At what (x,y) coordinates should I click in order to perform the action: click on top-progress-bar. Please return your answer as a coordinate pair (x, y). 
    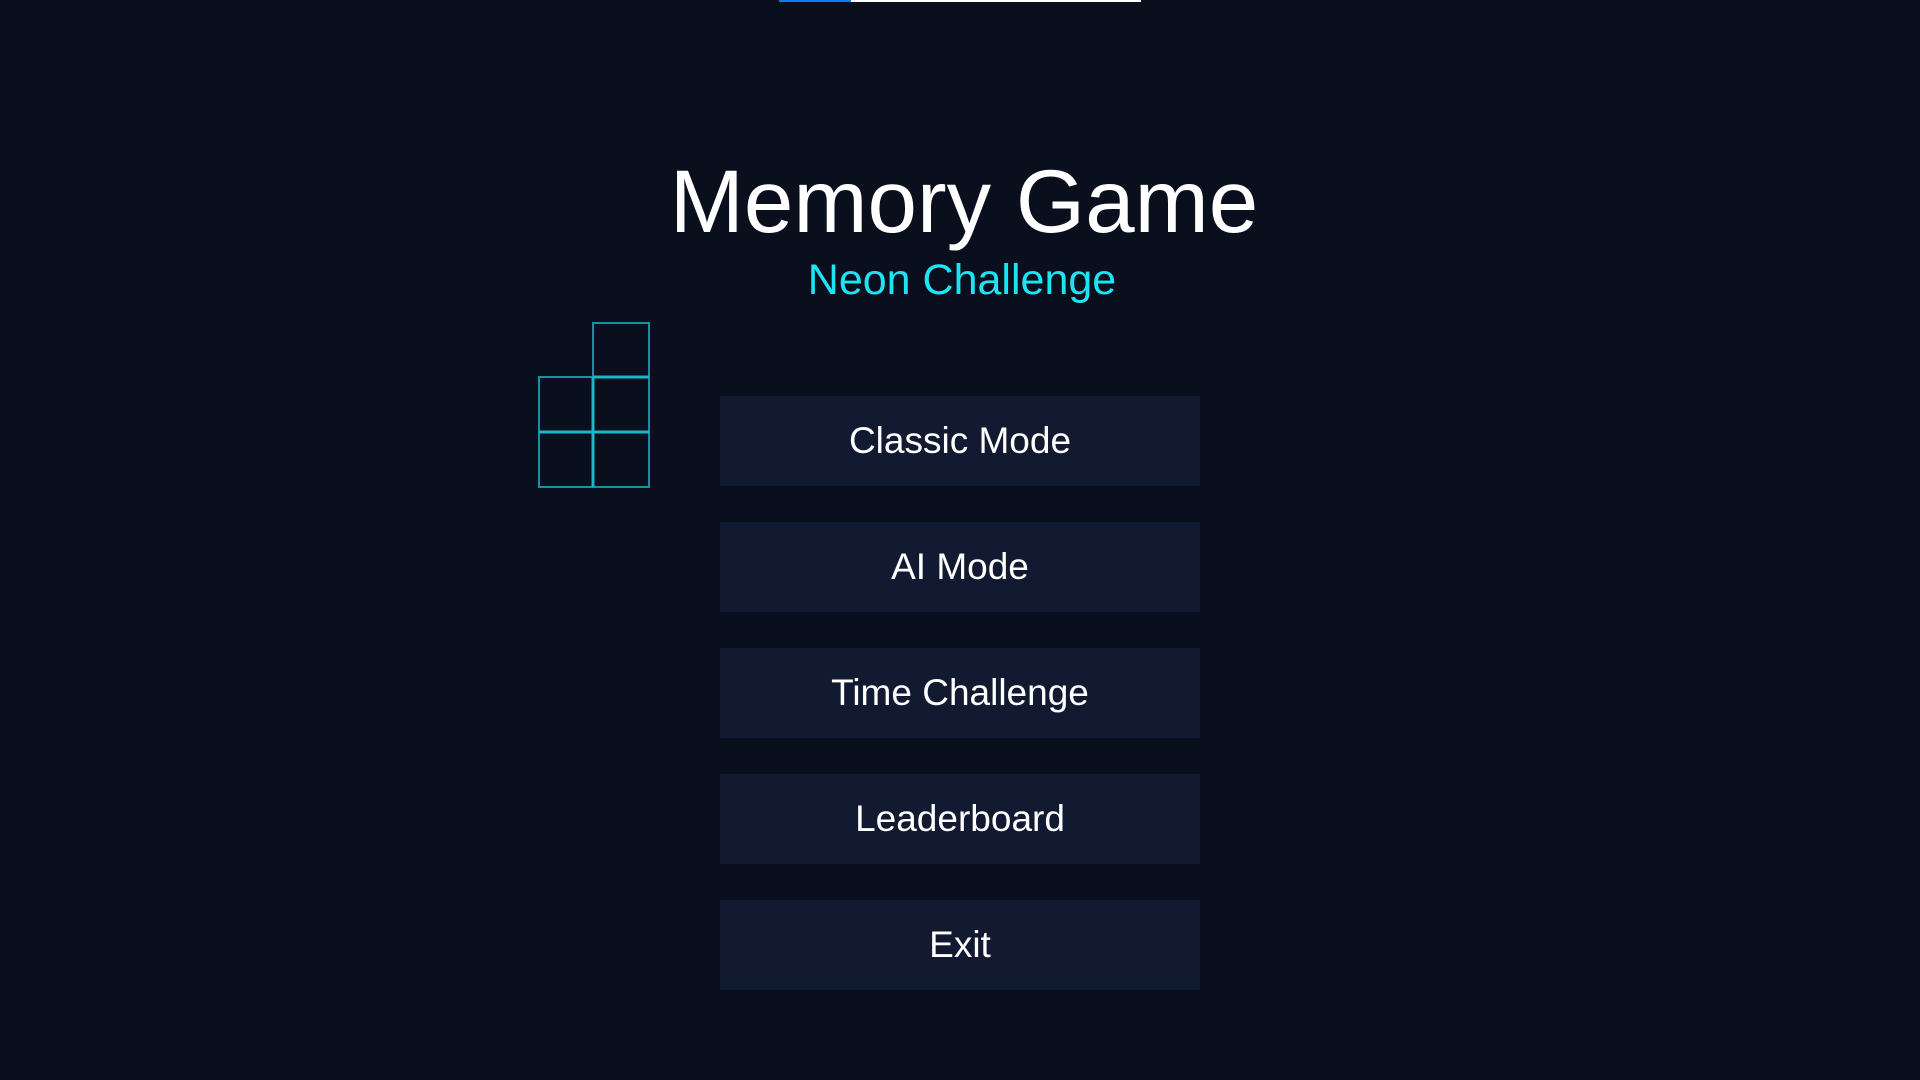
    Looking at the image, I should click on (960, 1).